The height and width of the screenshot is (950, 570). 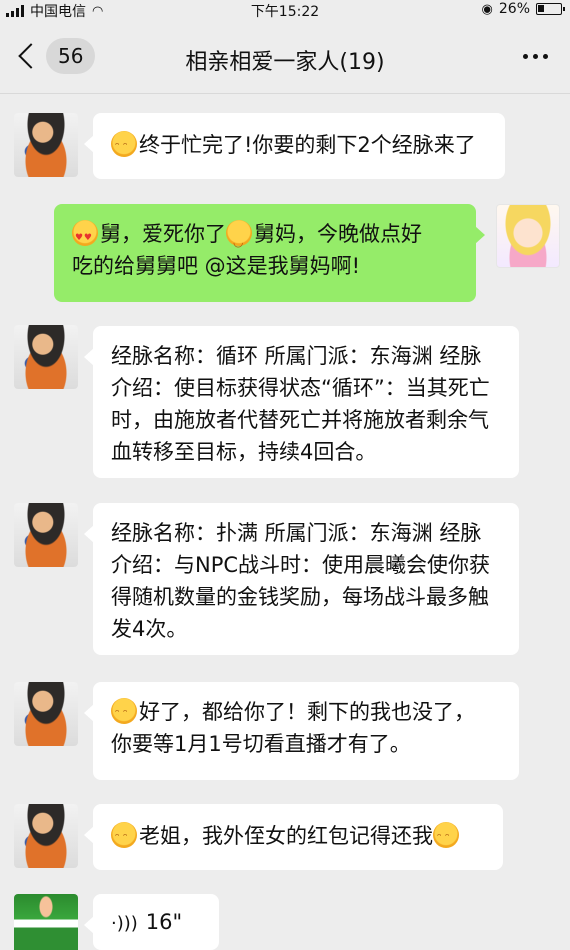 I want to click on message-line: 介绍：使目标获得状态“循环”：当其死亡, so click(x=300, y=388).